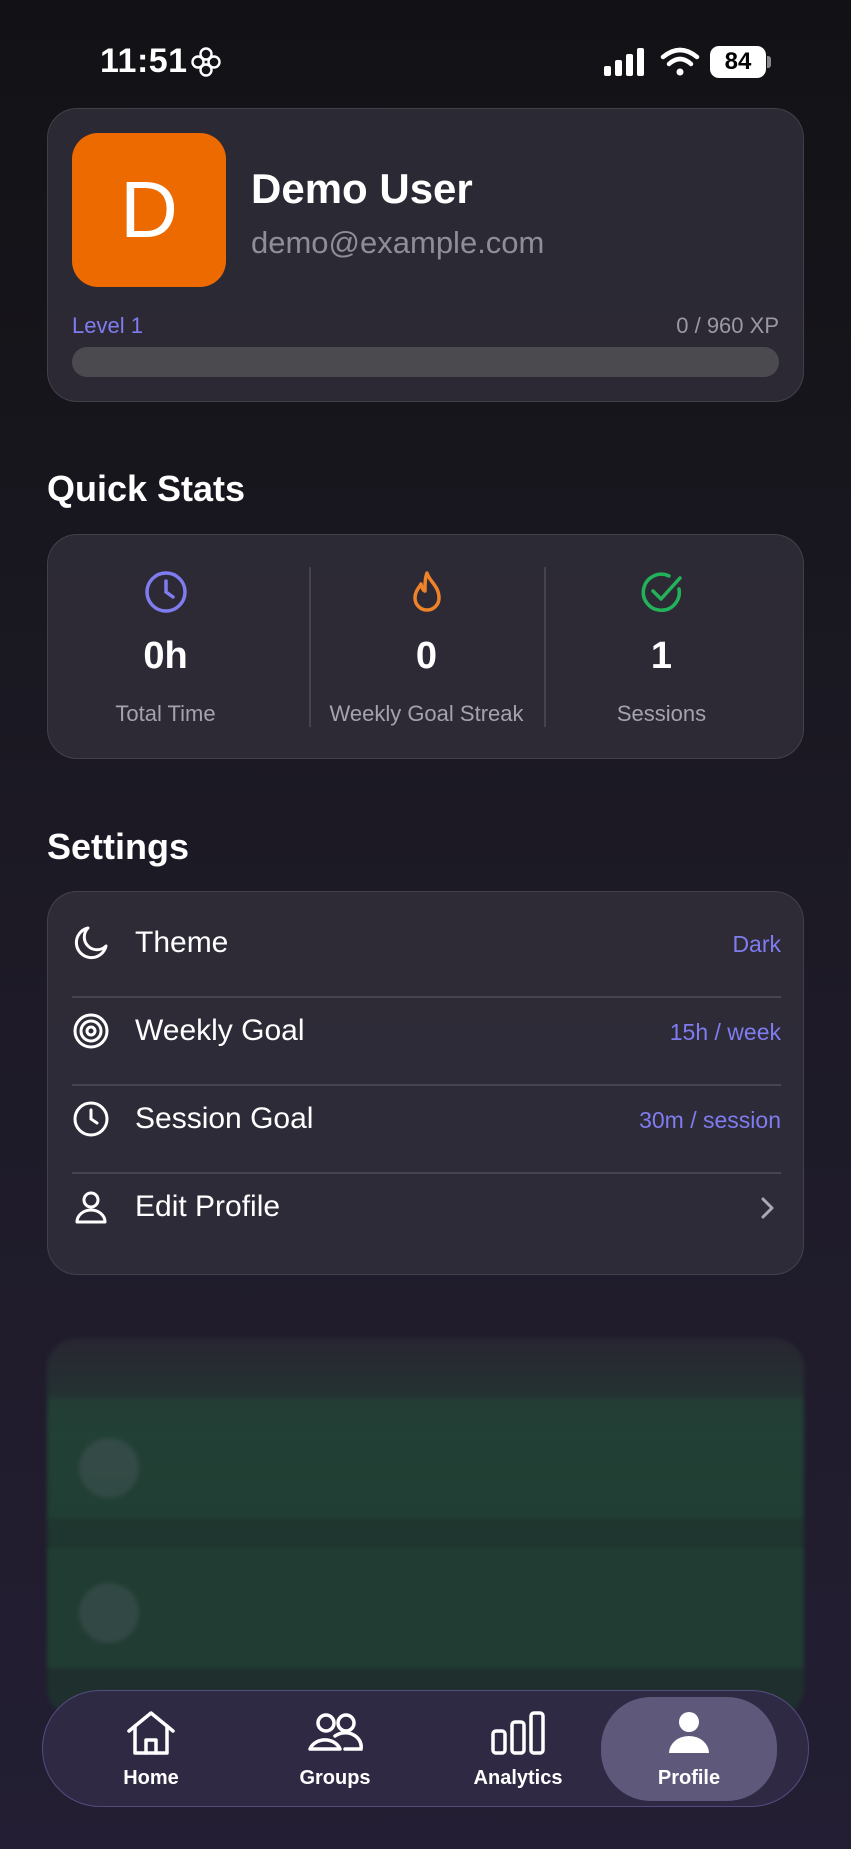 The width and height of the screenshot is (851, 1849). I want to click on analytics-icon, so click(518, 1733).